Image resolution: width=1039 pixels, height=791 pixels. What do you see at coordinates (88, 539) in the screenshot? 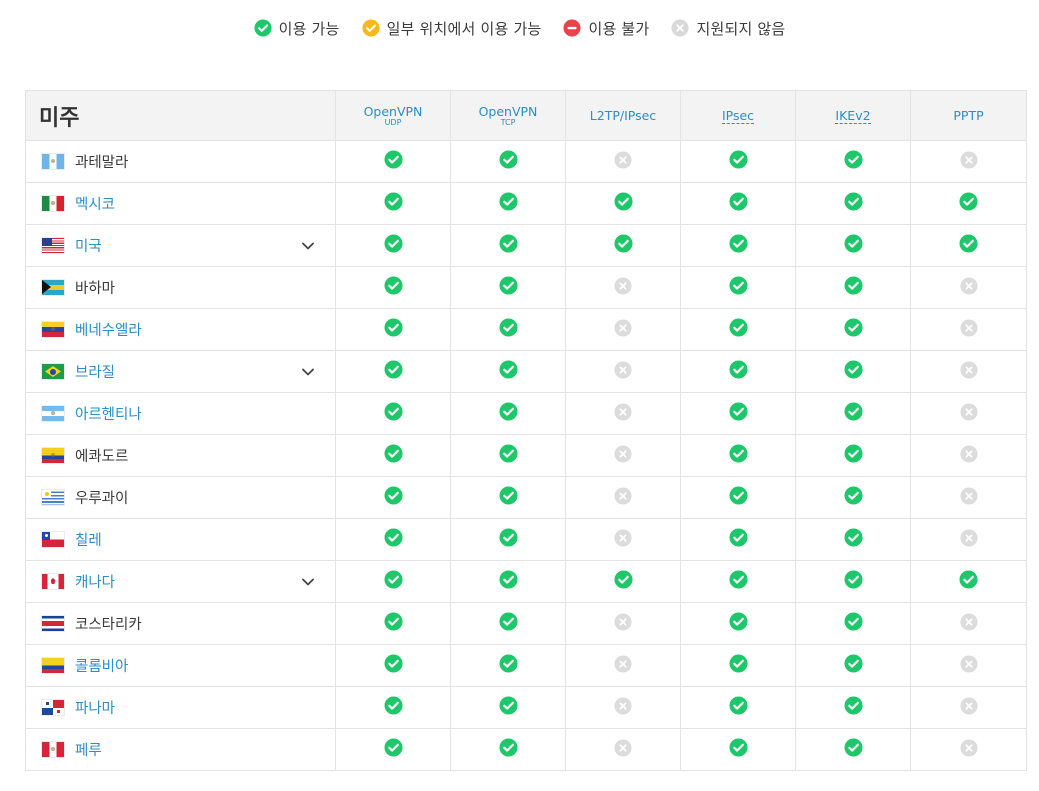
I see `country-name: 칠레` at bounding box center [88, 539].